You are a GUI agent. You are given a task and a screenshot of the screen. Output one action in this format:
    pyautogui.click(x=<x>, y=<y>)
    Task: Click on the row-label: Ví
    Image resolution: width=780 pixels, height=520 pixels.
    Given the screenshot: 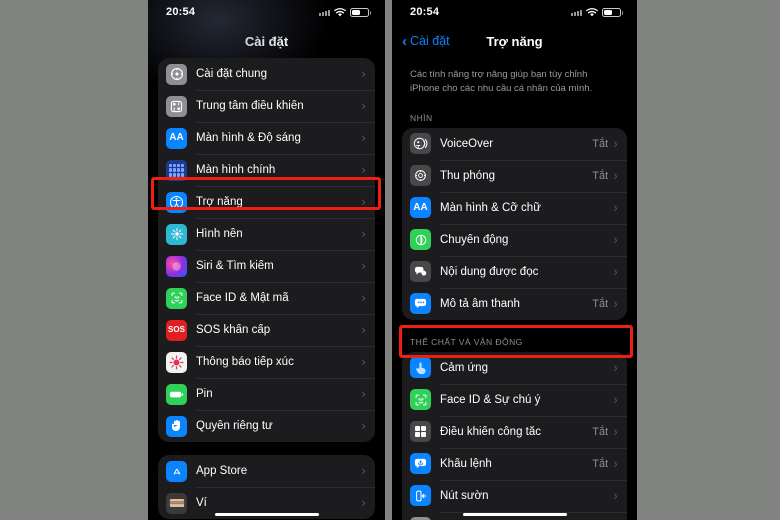 What is the action you would take?
    pyautogui.click(x=201, y=503)
    